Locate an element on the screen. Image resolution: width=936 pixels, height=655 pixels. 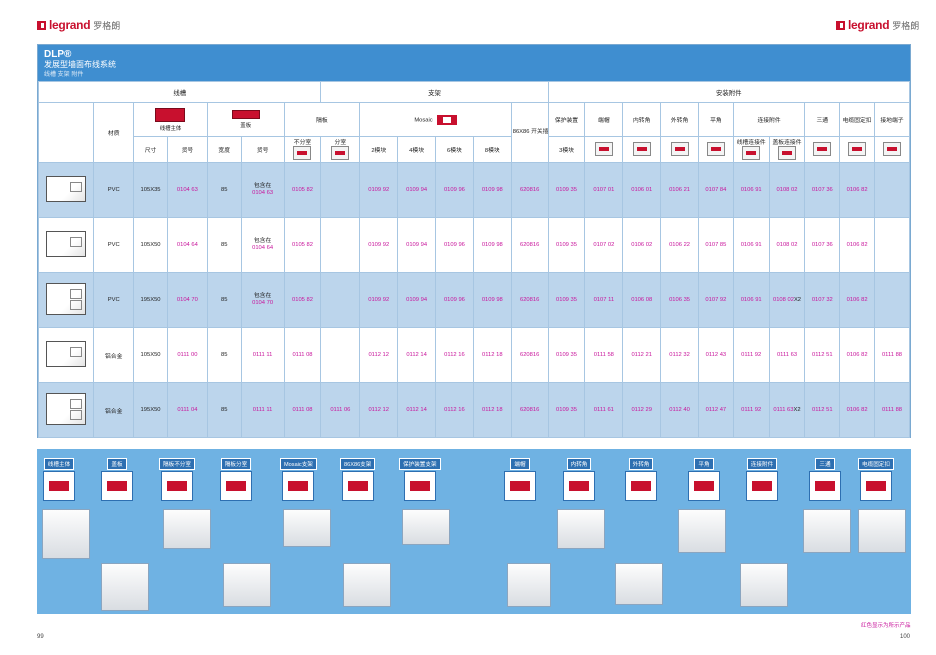
page-number-left: 99 is located at coordinates (40, 637).